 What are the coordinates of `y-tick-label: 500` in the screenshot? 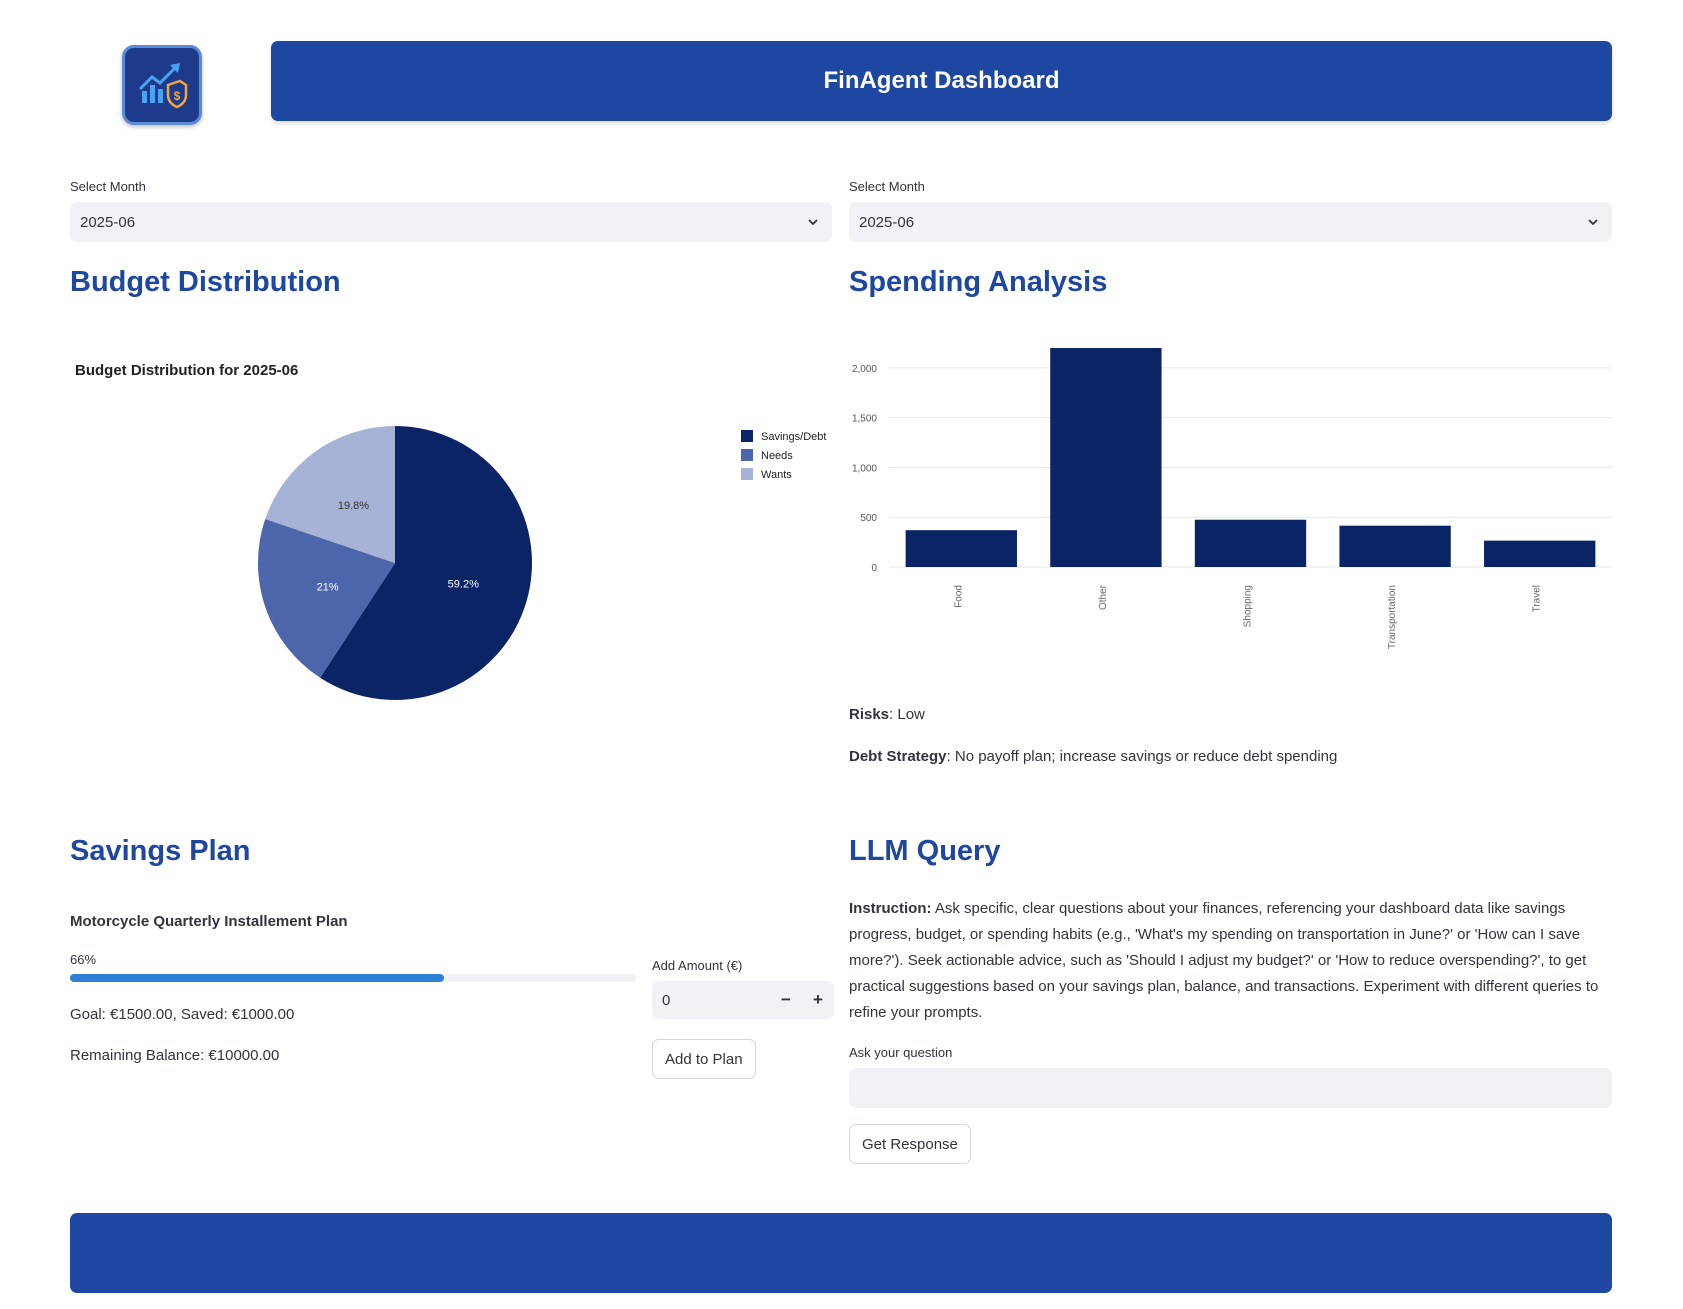 It's located at (868, 518).